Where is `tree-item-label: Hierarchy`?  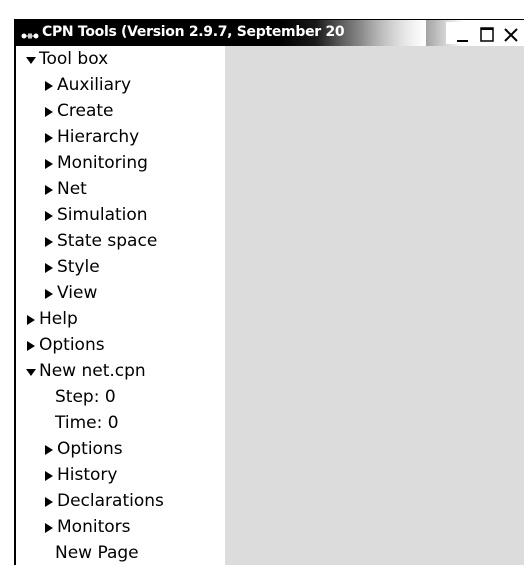
tree-item-label: Hierarchy is located at coordinates (98, 137).